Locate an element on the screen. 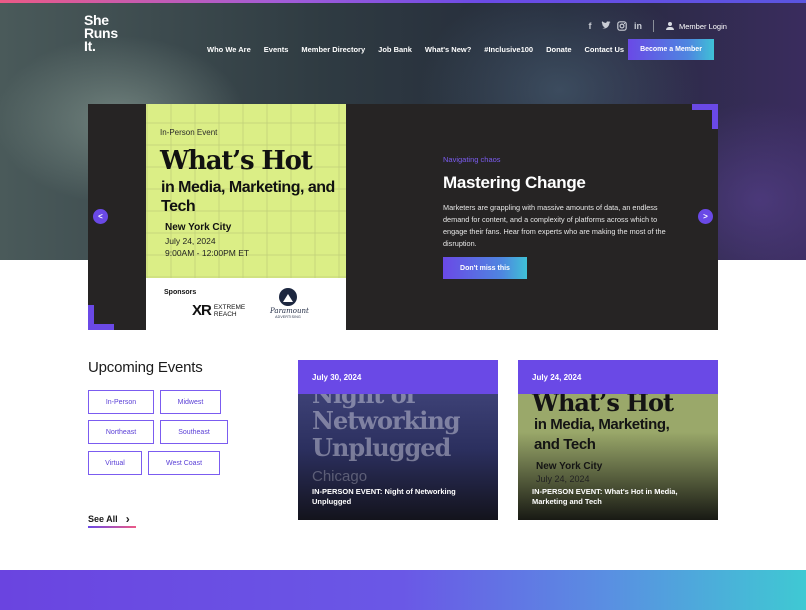 This screenshot has height=610, width=806. filter-west-coast: West Coast is located at coordinates (184, 463).